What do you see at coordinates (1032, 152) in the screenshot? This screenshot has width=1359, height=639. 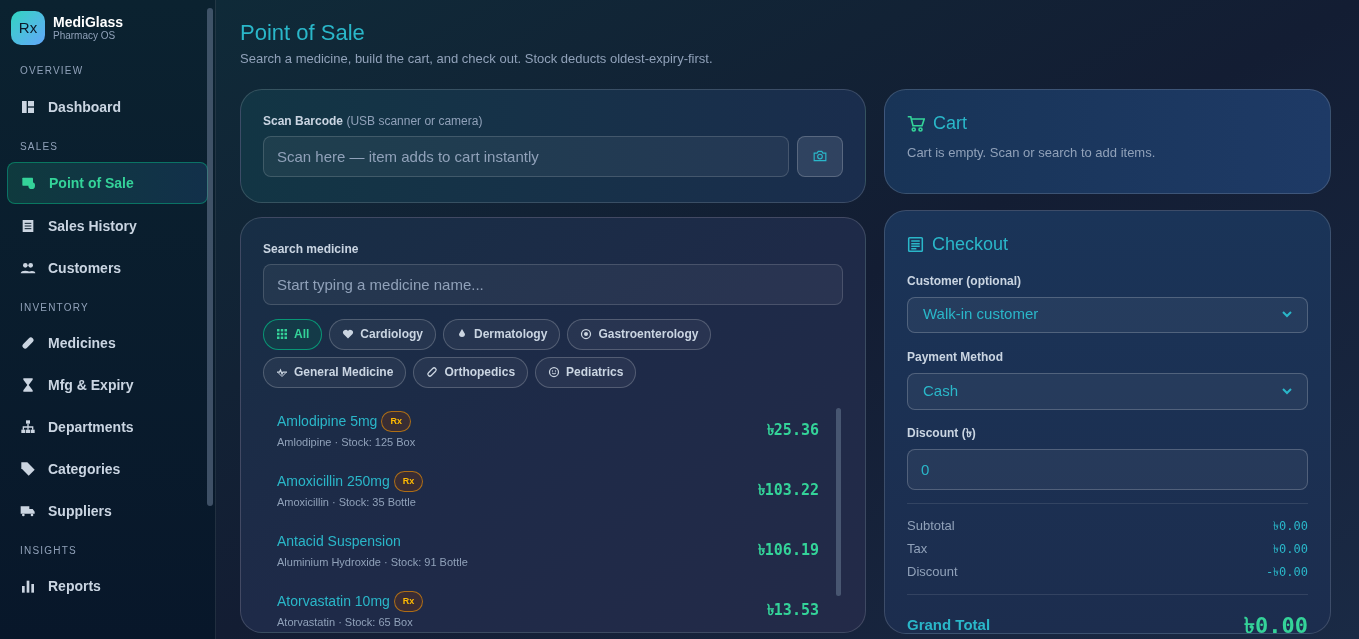 I see `empty-cart-message: Cart is empty. Scan or search to add items.` at bounding box center [1032, 152].